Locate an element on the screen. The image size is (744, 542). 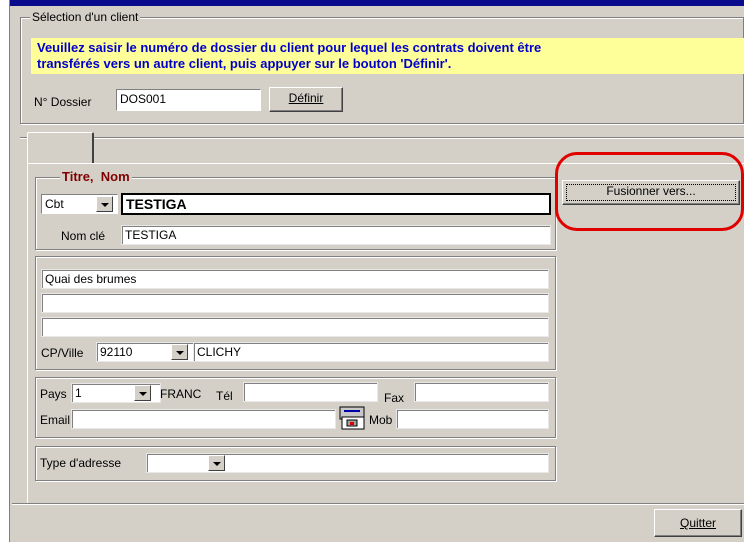
title-dropdown-button is located at coordinates (104, 204).